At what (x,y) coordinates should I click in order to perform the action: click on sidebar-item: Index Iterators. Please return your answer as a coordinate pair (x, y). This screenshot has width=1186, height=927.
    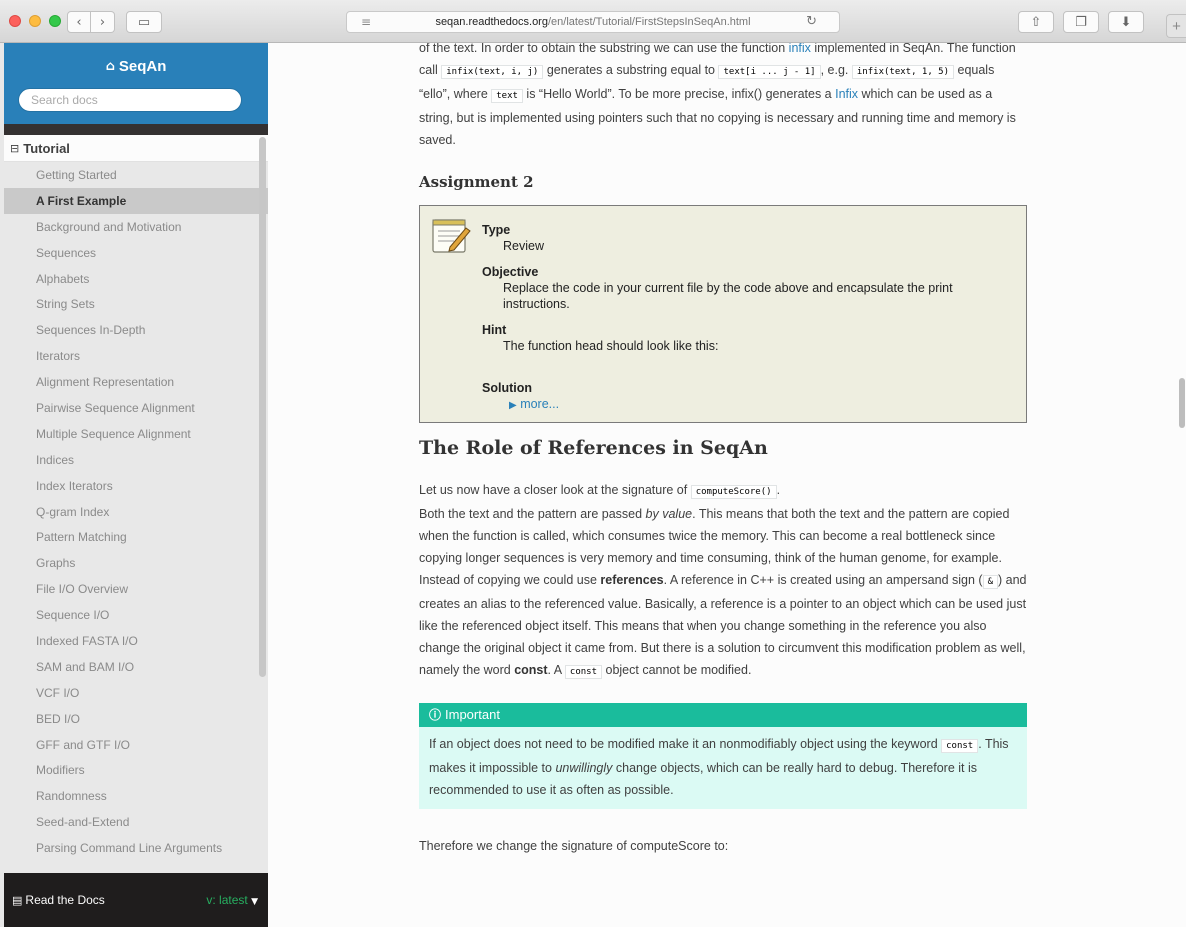
    Looking at the image, I should click on (136, 486).